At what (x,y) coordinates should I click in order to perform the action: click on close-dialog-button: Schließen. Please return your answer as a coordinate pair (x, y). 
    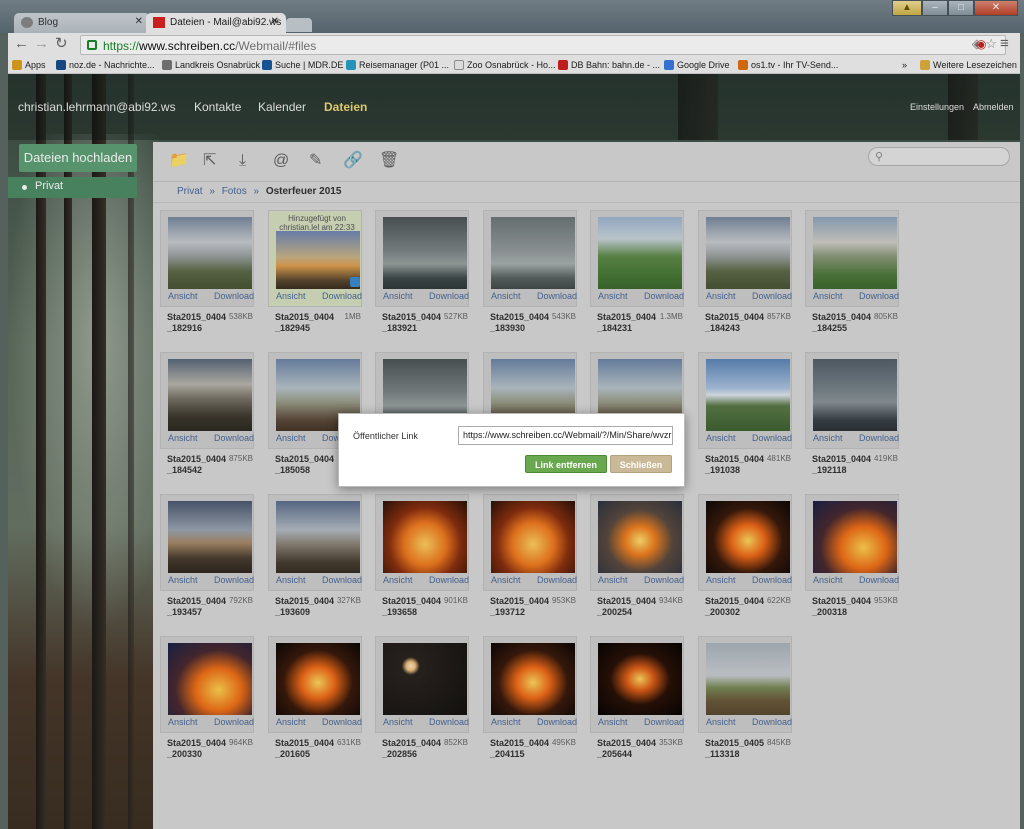
    Looking at the image, I should click on (641, 464).